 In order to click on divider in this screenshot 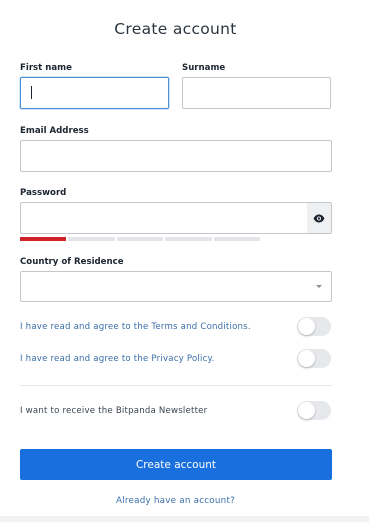, I will do `click(176, 385)`.